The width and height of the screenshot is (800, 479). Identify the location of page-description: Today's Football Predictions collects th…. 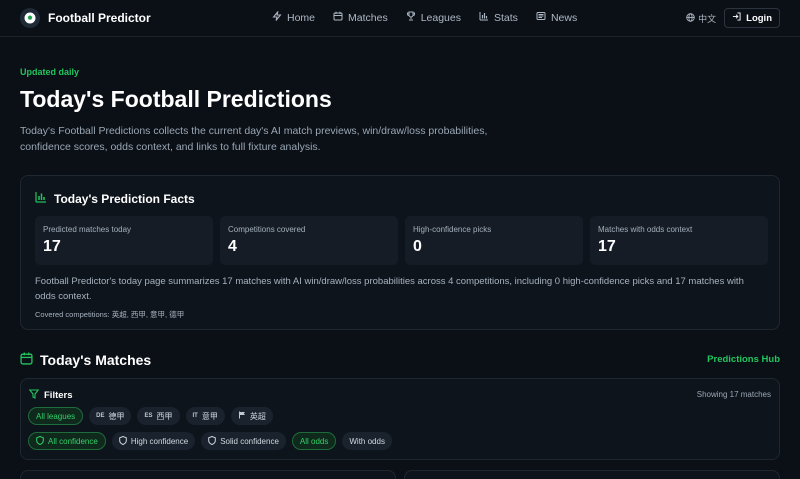
(254, 139).